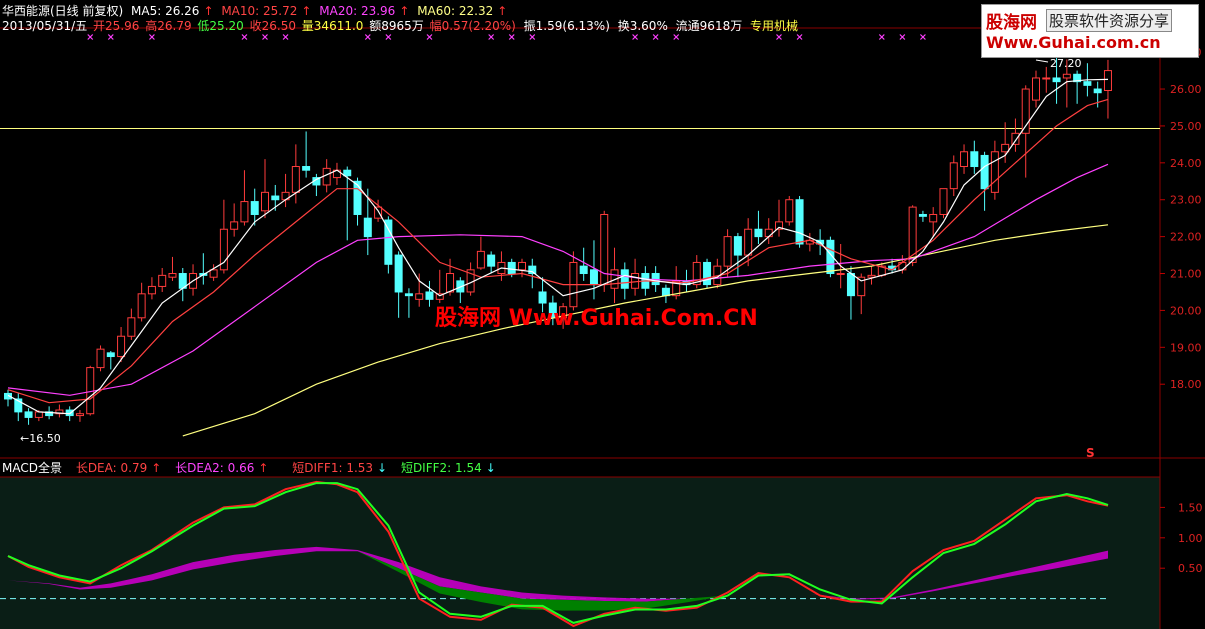 The height and width of the screenshot is (629, 1205). What do you see at coordinates (1090, 453) in the screenshot?
I see `s-marker: S` at bounding box center [1090, 453].